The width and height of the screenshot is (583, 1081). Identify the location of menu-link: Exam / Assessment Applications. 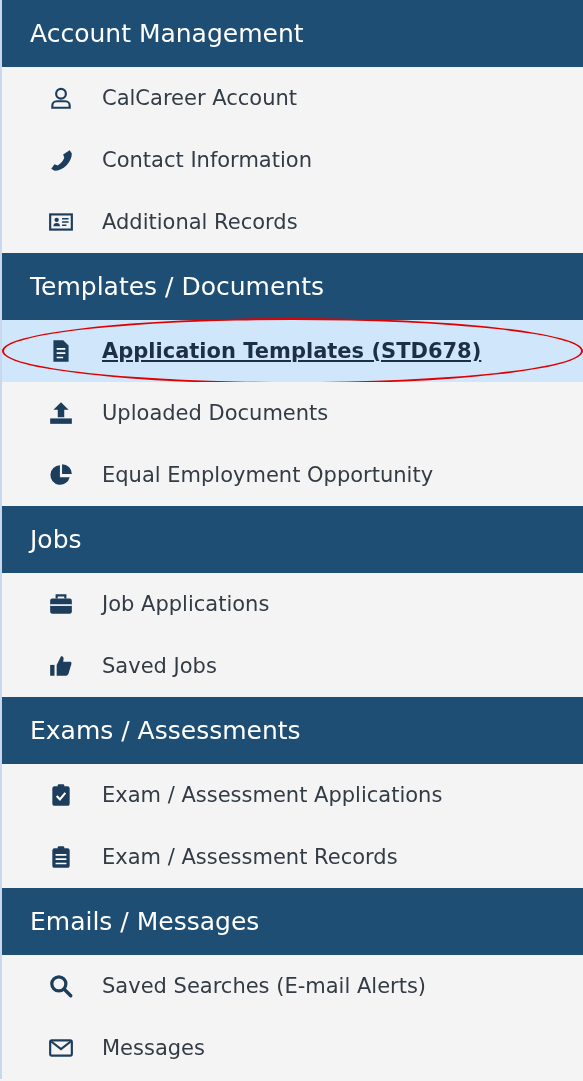
(272, 795).